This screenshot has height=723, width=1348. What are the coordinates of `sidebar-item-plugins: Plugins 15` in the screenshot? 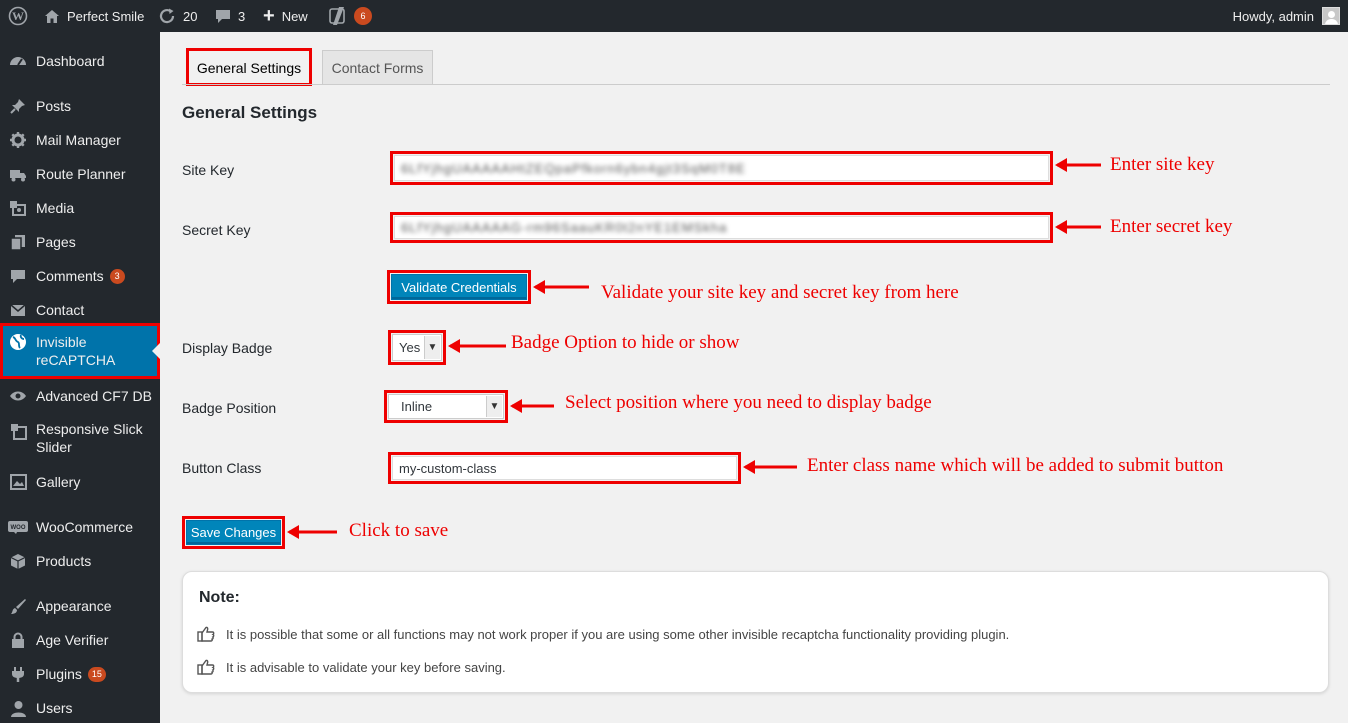 It's located at (80, 674).